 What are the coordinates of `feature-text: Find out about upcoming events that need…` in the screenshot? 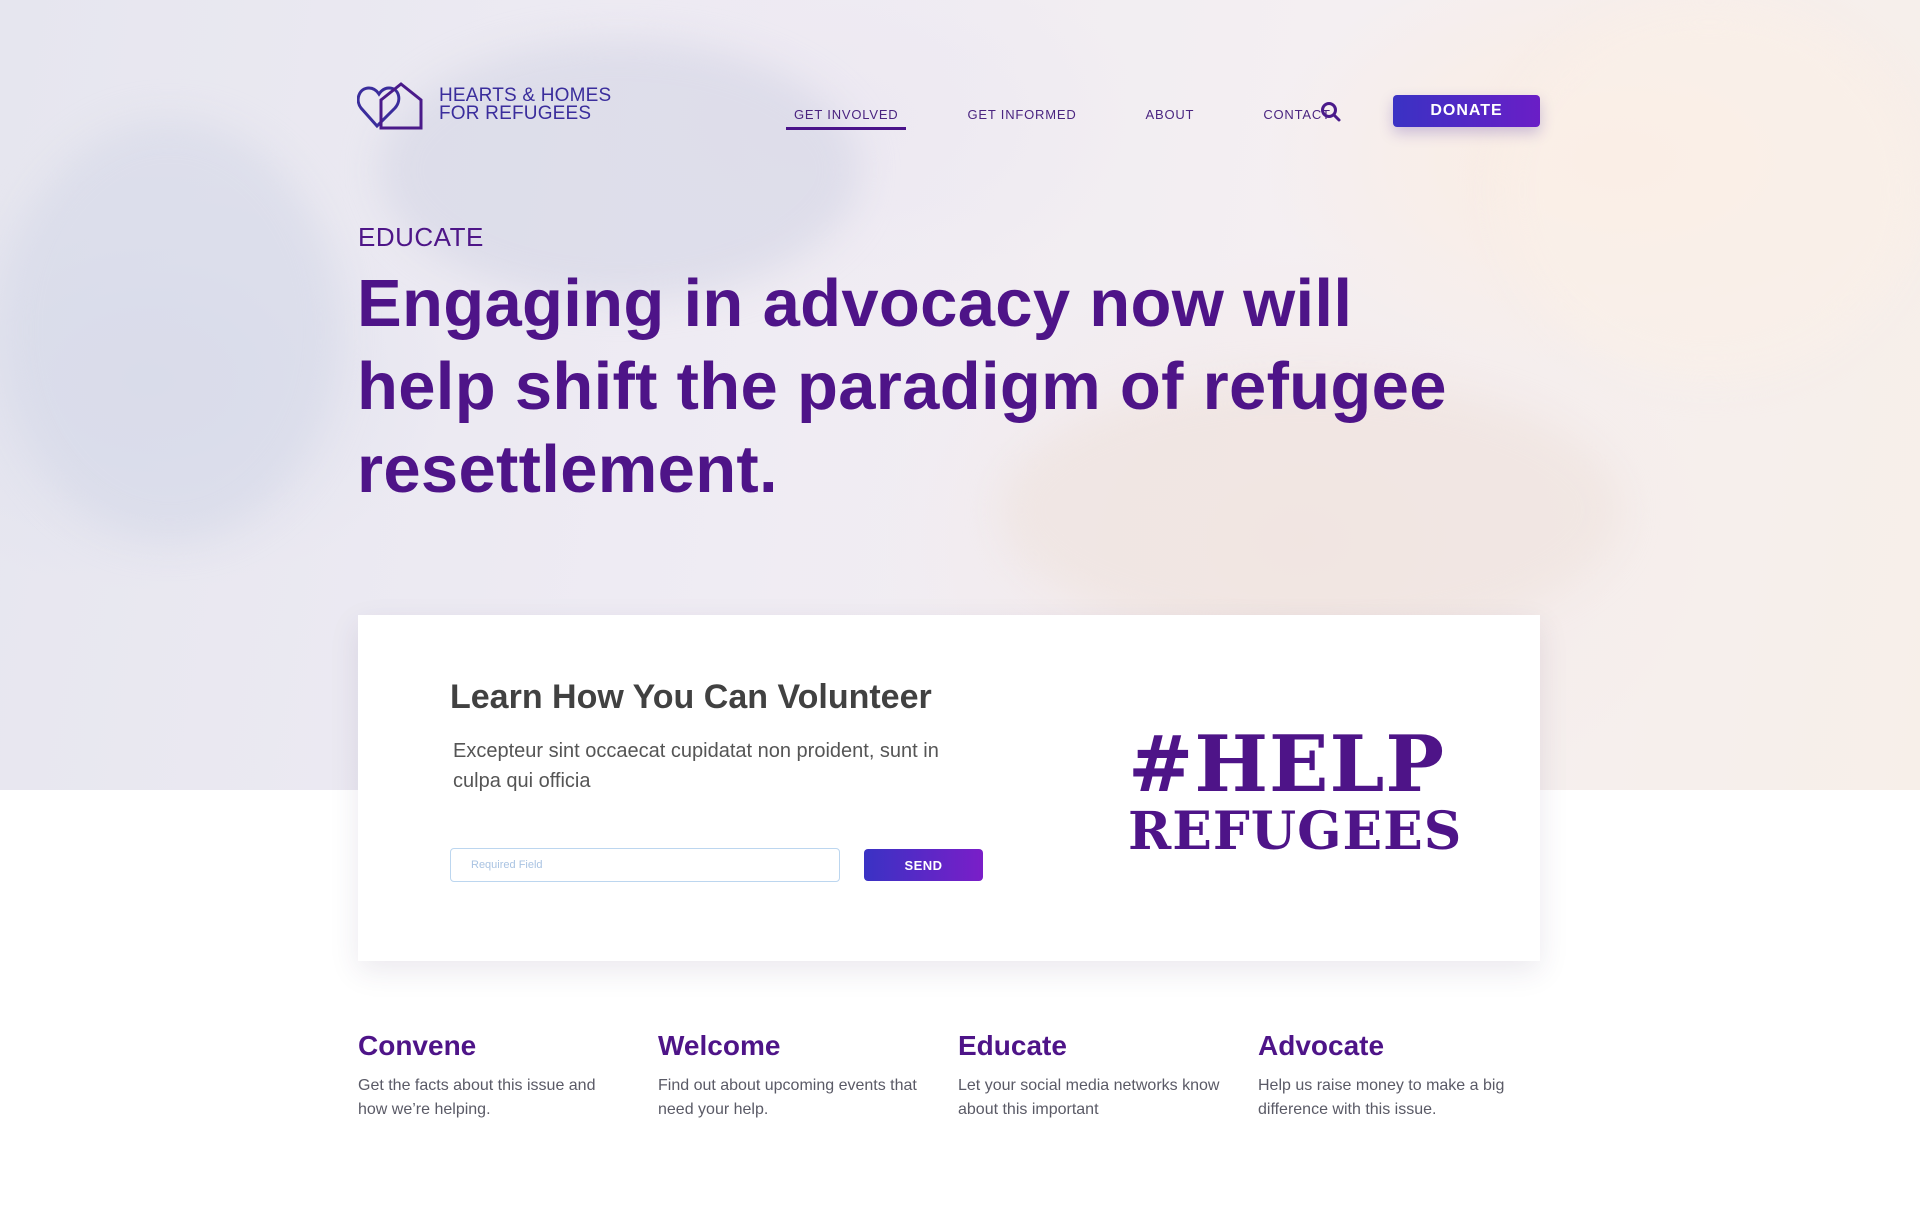 It's located at (787, 1097).